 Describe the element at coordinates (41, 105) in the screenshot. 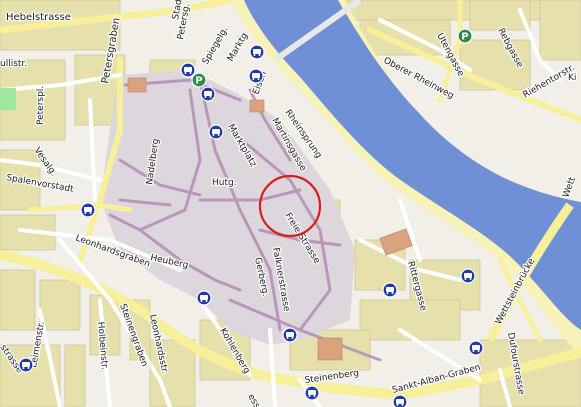

I see `label-petersplatz: Peterspl.` at that location.